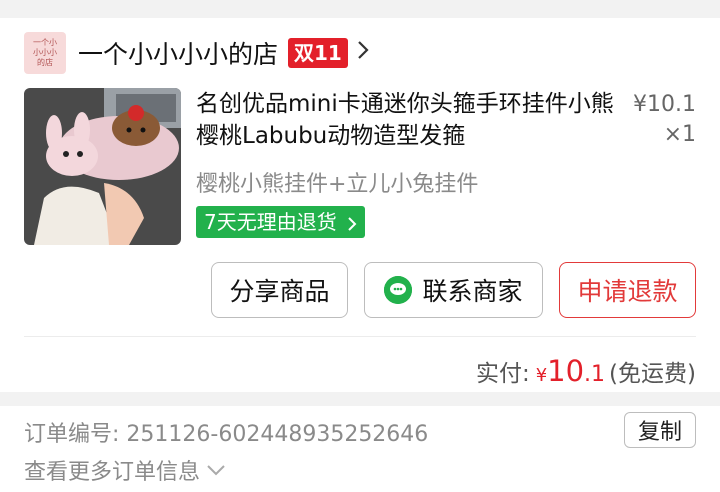 Image resolution: width=720 pixels, height=492 pixels. I want to click on shipping-note: (免运费), so click(652, 374).